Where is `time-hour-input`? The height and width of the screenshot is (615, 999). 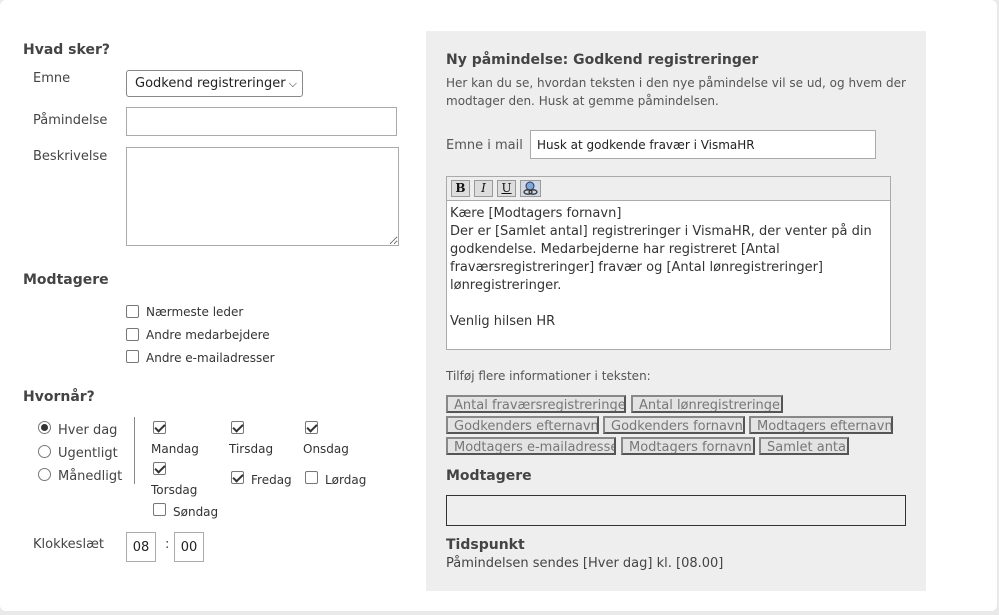
time-hour-input is located at coordinates (141, 547).